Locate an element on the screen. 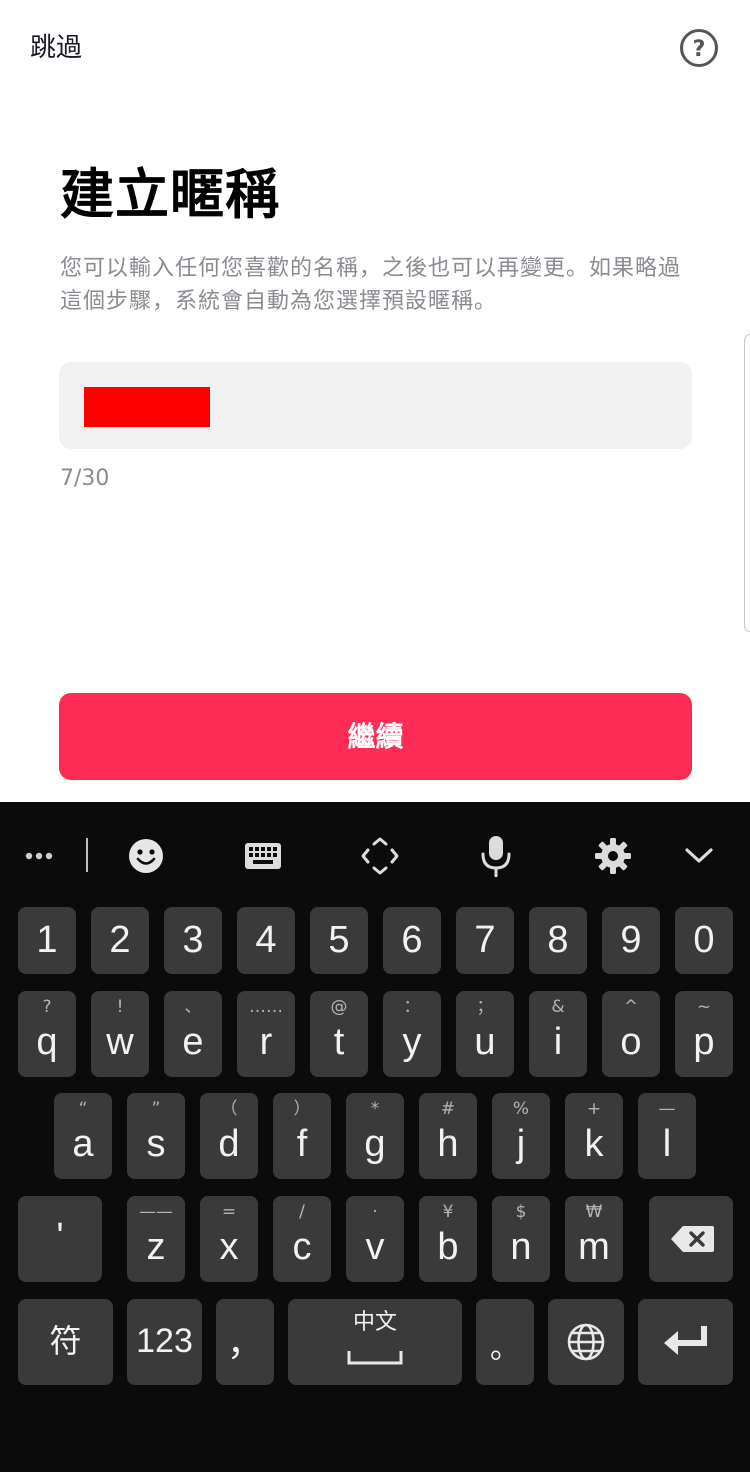 This screenshot has width=750, height=1472. letter-key-q: ? q is located at coordinates (47, 1034).